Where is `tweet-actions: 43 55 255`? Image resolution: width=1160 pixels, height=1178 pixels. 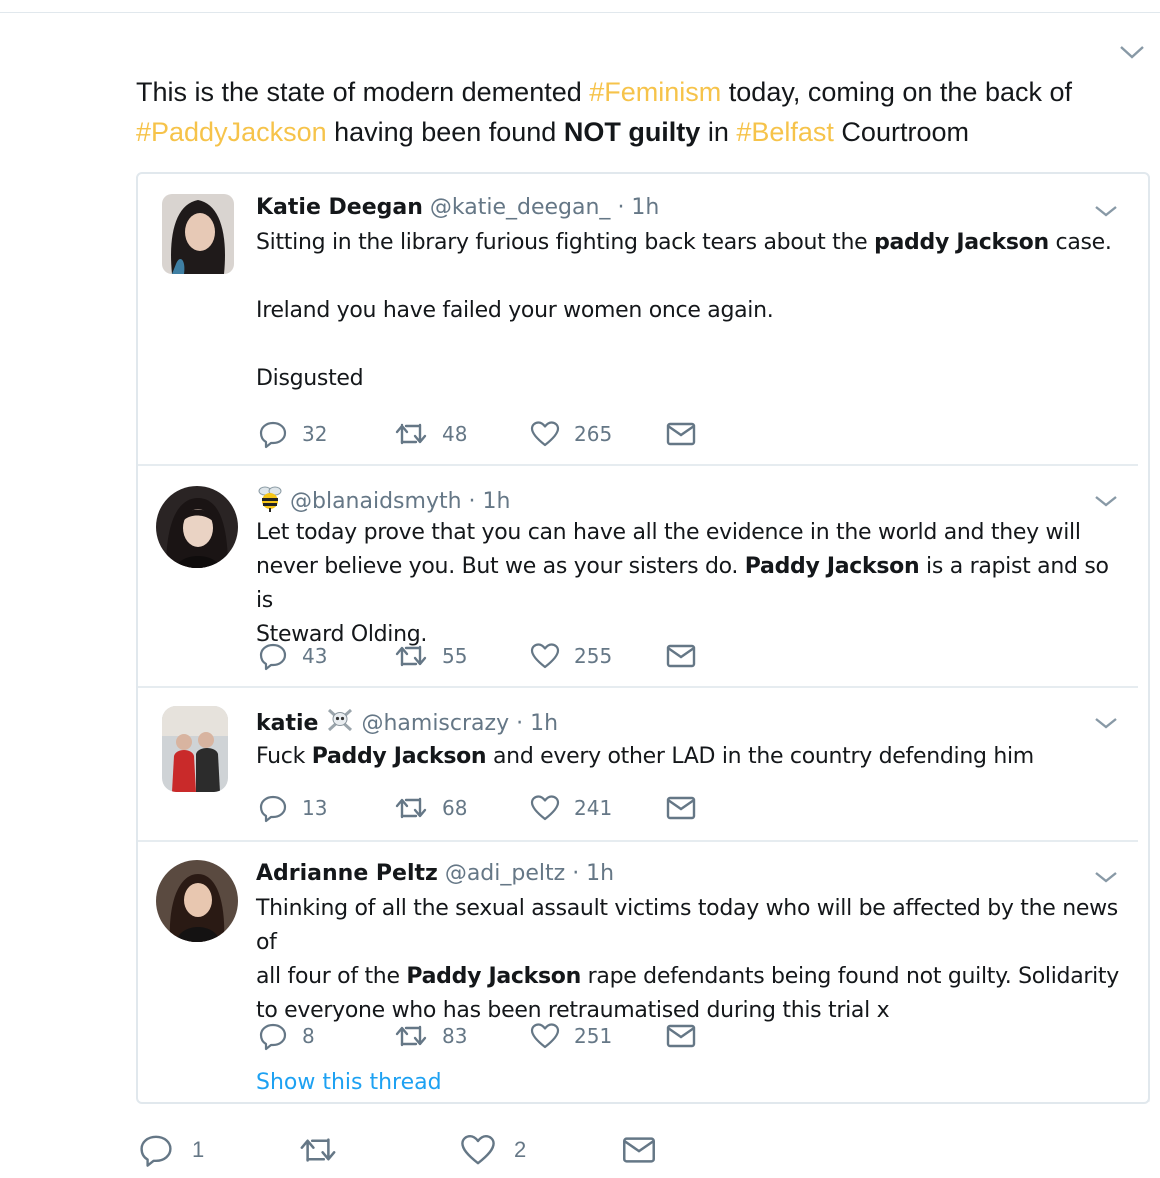 tweet-actions: 43 55 255 is located at coordinates (486, 656).